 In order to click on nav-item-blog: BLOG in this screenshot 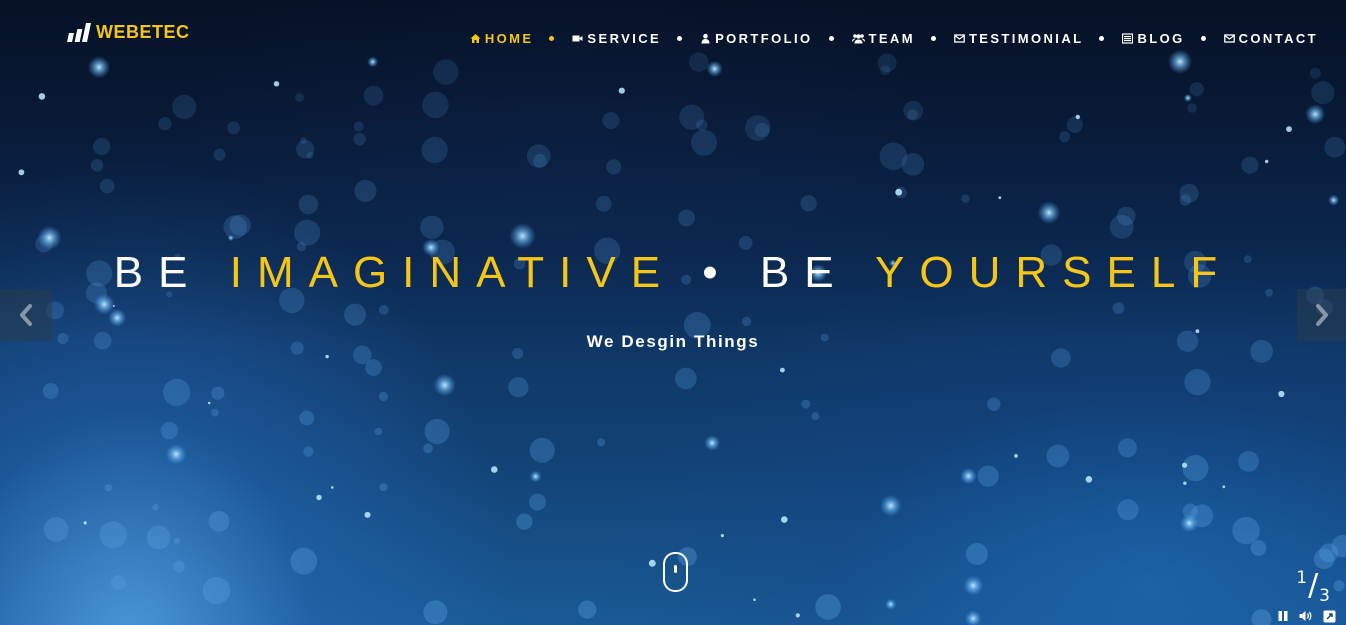, I will do `click(1153, 38)`.